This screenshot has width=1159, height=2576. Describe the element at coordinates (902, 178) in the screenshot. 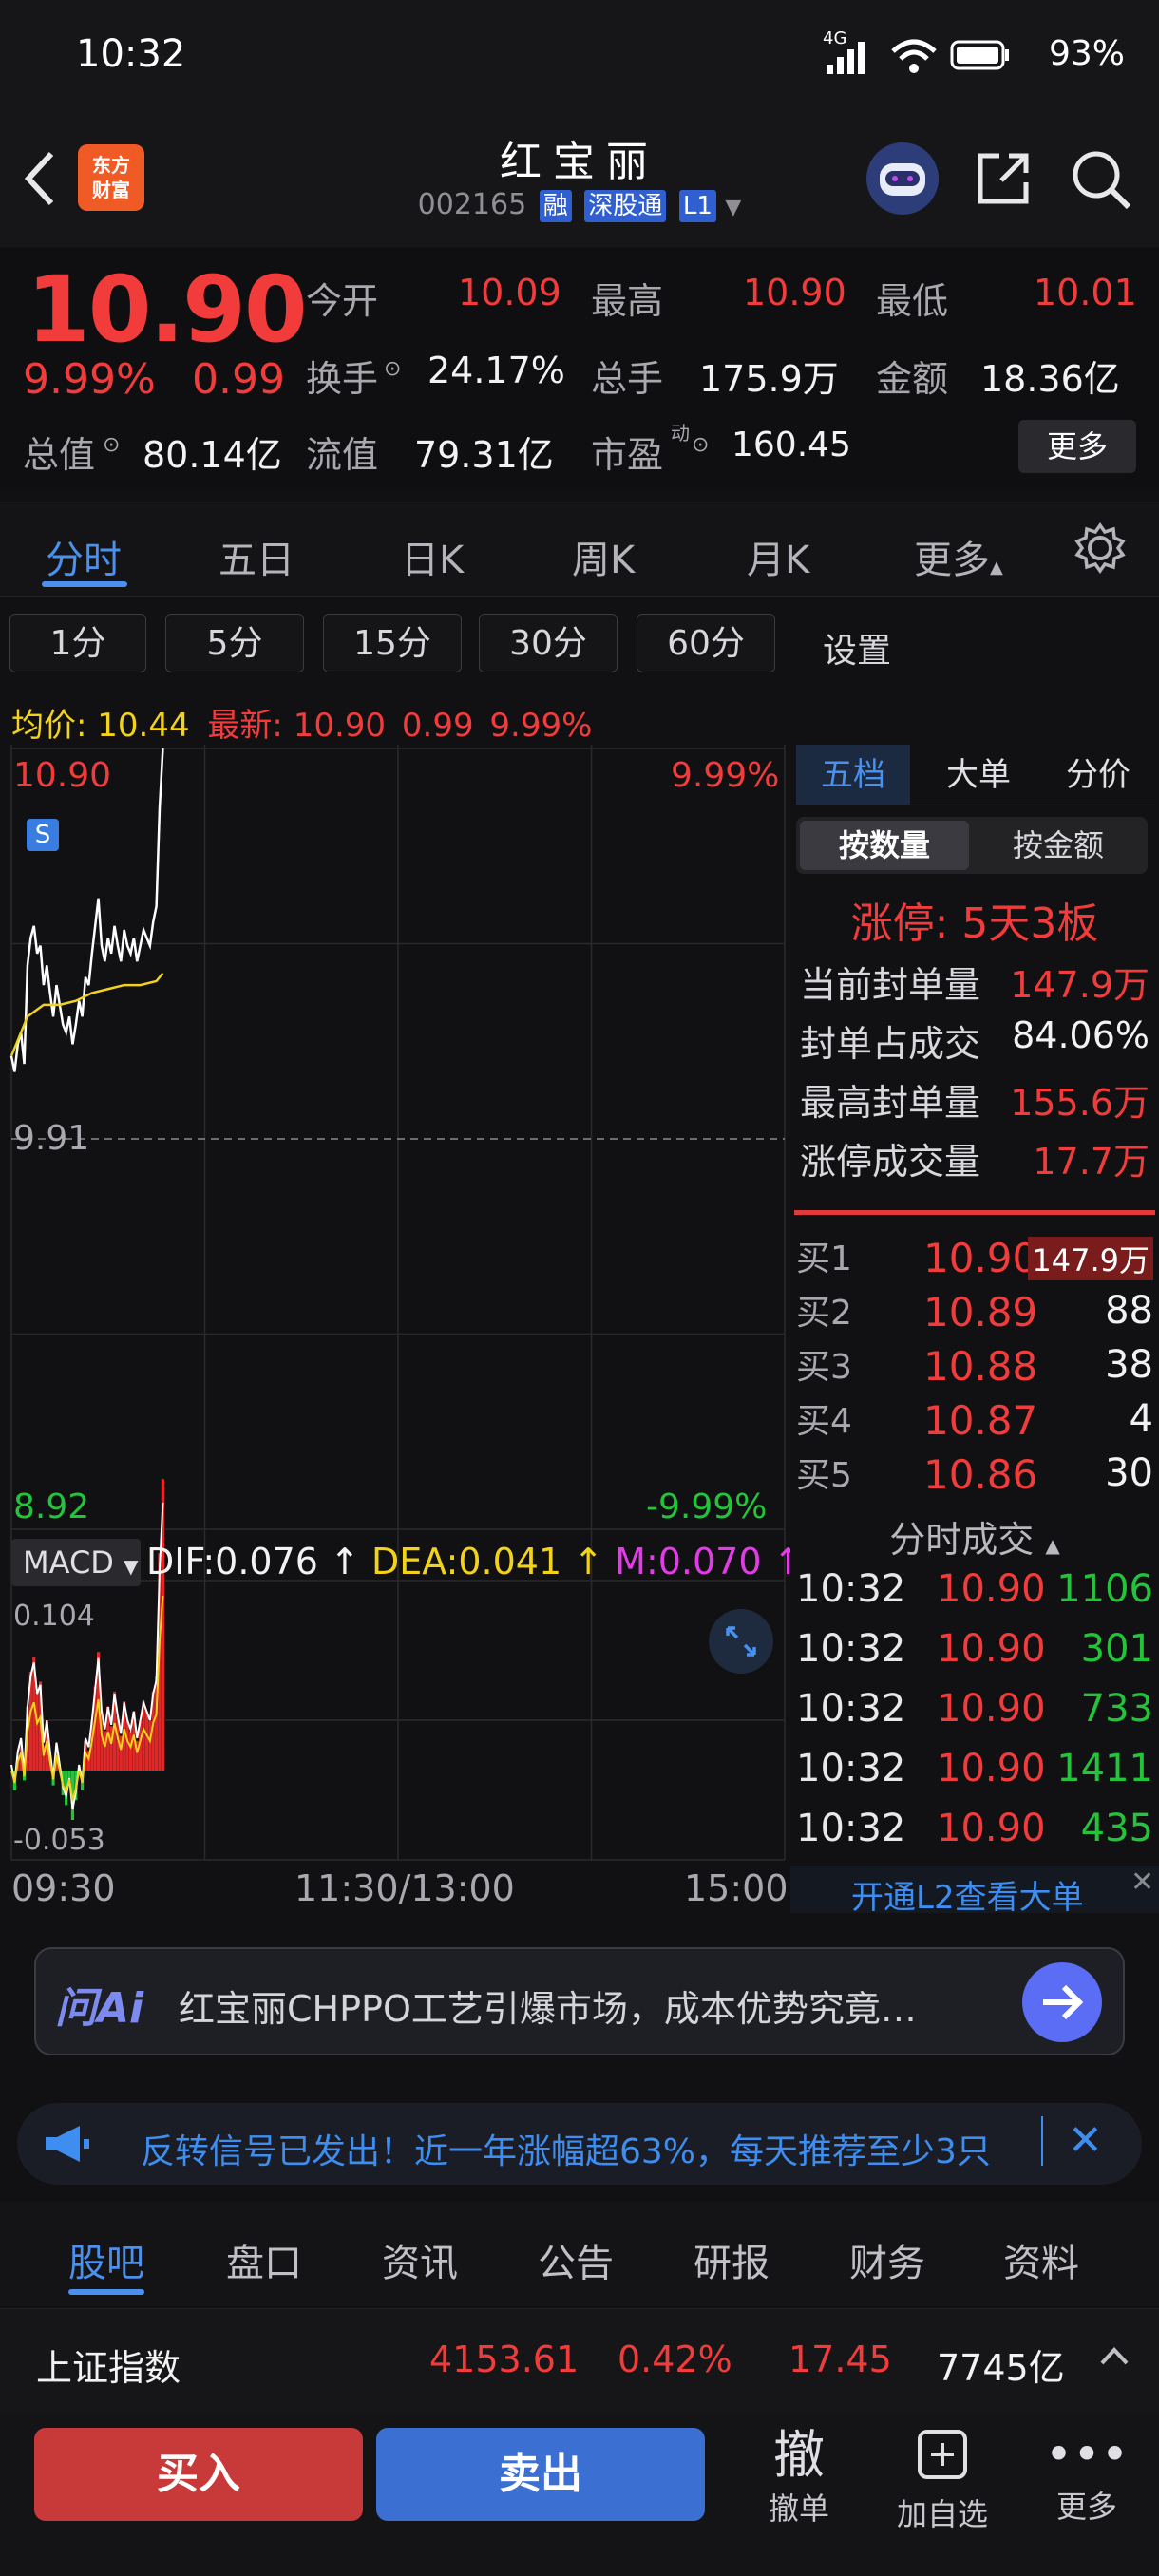

I see `robot-assistant-icon` at that location.